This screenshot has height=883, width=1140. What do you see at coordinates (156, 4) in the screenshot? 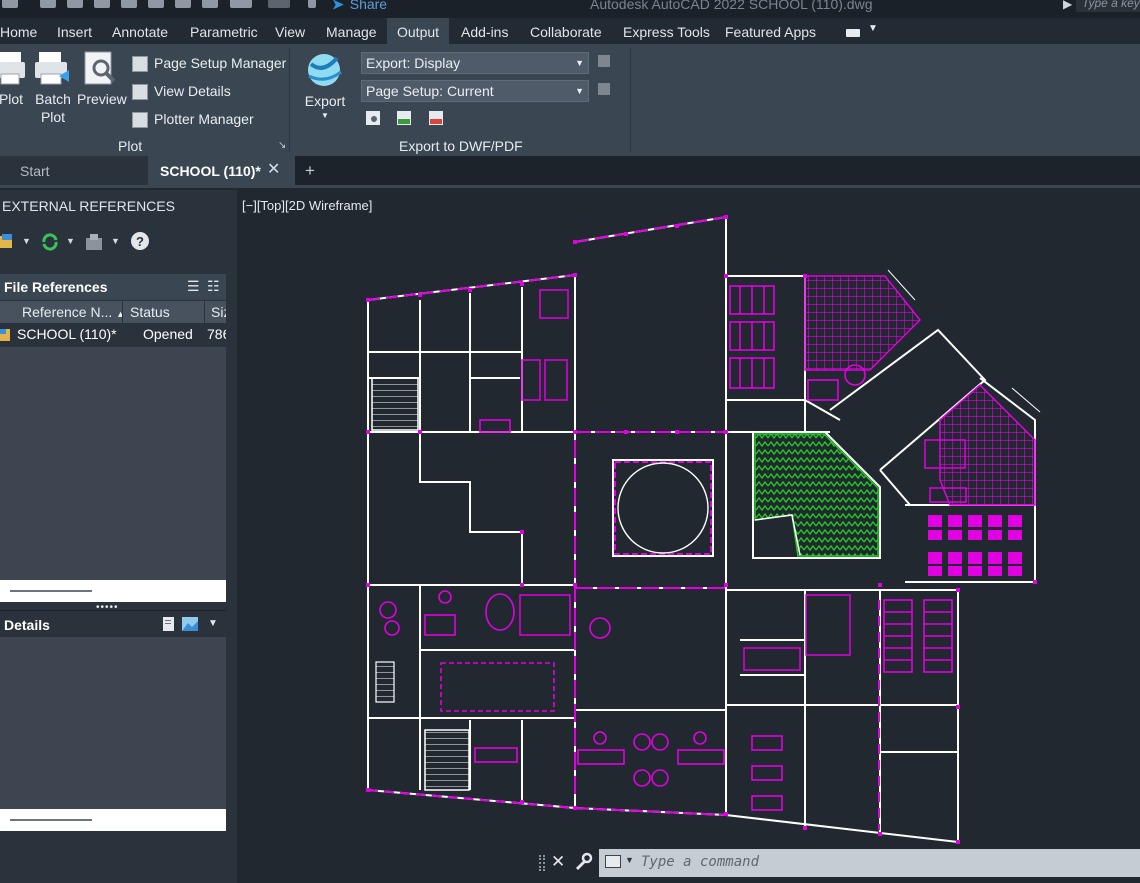
I see `open-web-icon` at bounding box center [156, 4].